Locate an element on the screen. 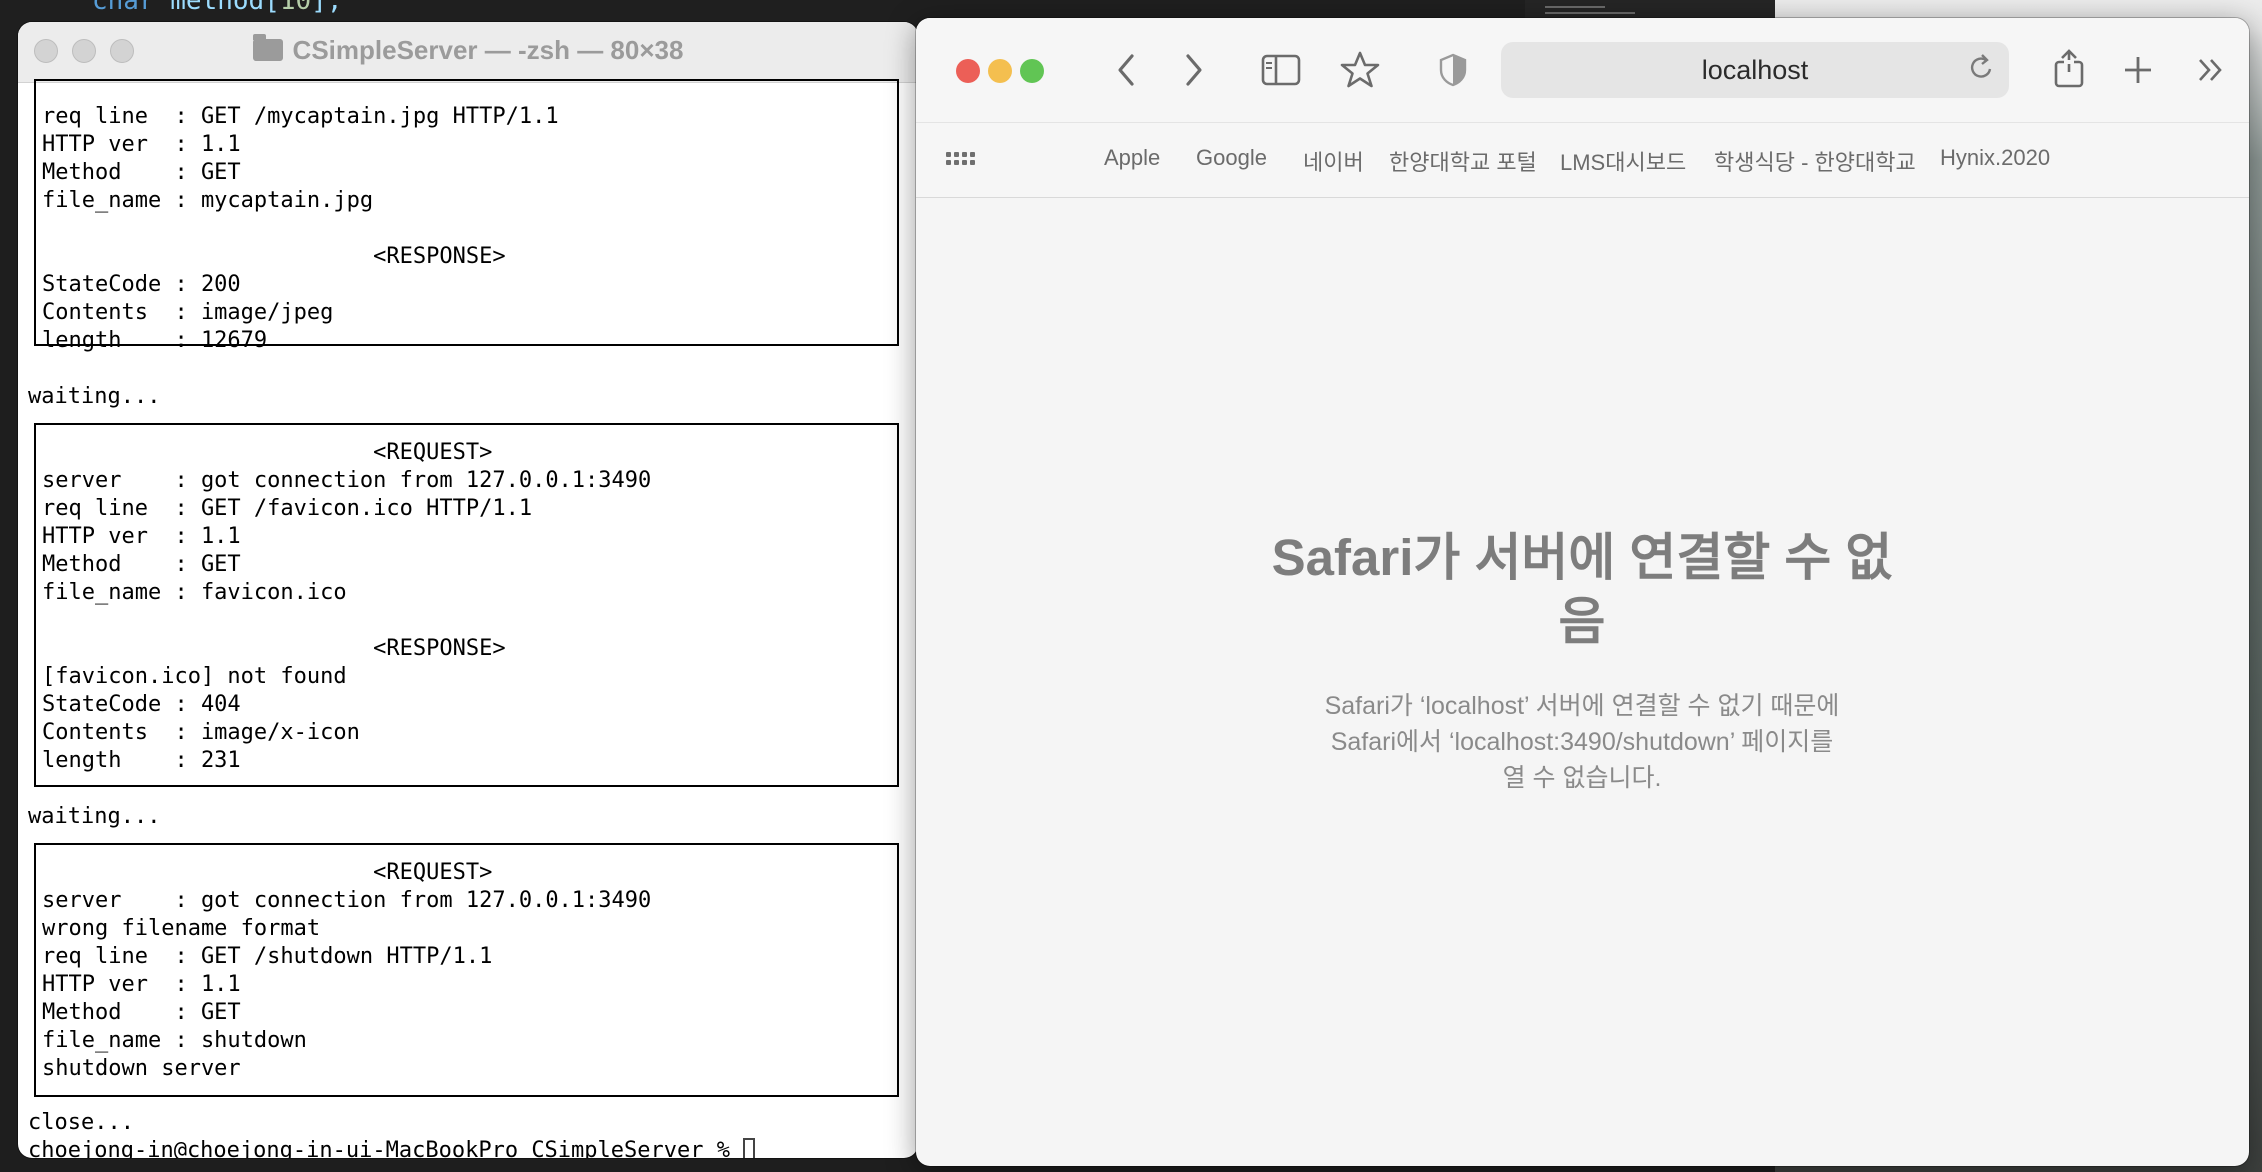 Image resolution: width=2262 pixels, height=1172 pixels. log-line: StateCode : 200 is located at coordinates (141, 284).